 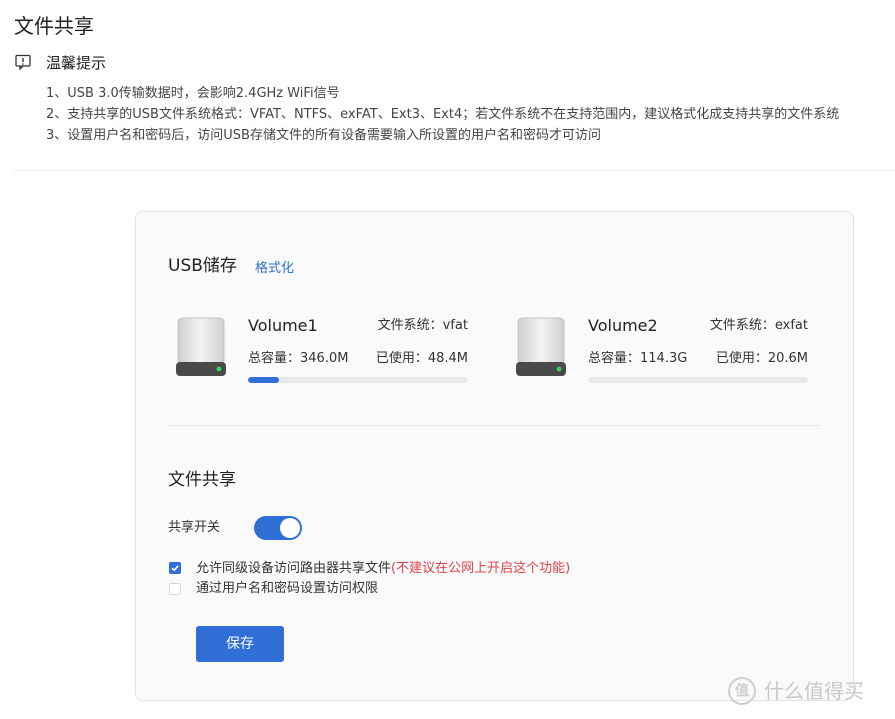 What do you see at coordinates (76, 63) in the screenshot?
I see `tips-title: 温馨提示` at bounding box center [76, 63].